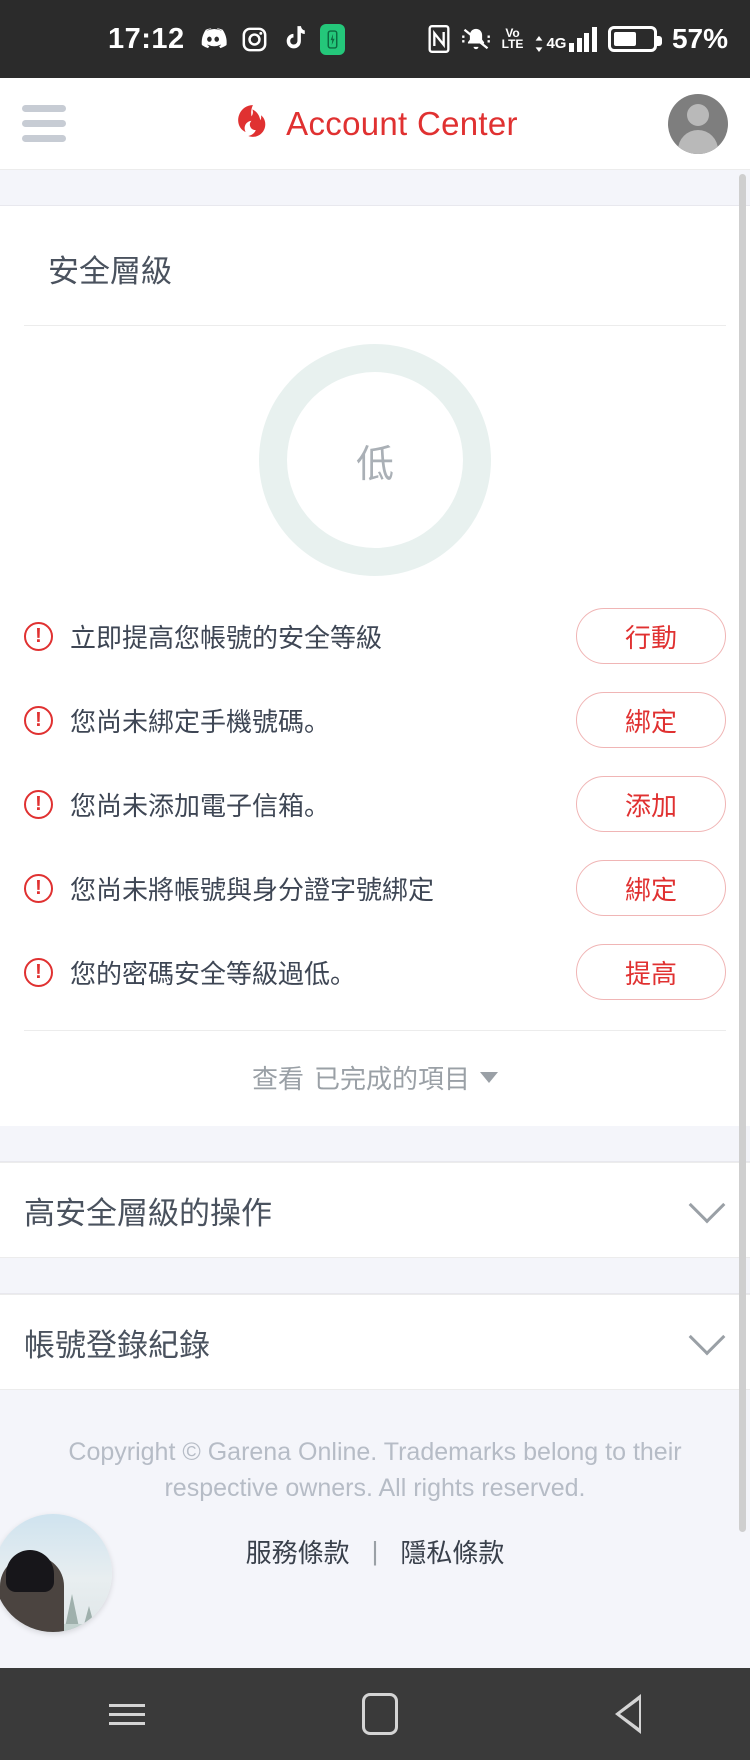 This screenshot has height=1760, width=750. I want to click on volte-icon: Vo LTE, so click(512, 39).